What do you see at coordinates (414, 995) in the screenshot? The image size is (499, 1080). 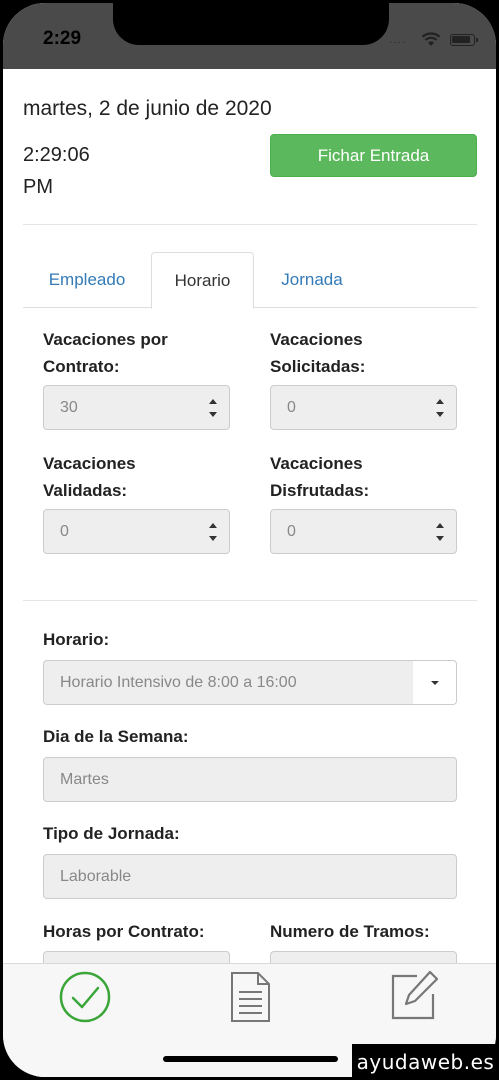 I see `edit-icon` at bounding box center [414, 995].